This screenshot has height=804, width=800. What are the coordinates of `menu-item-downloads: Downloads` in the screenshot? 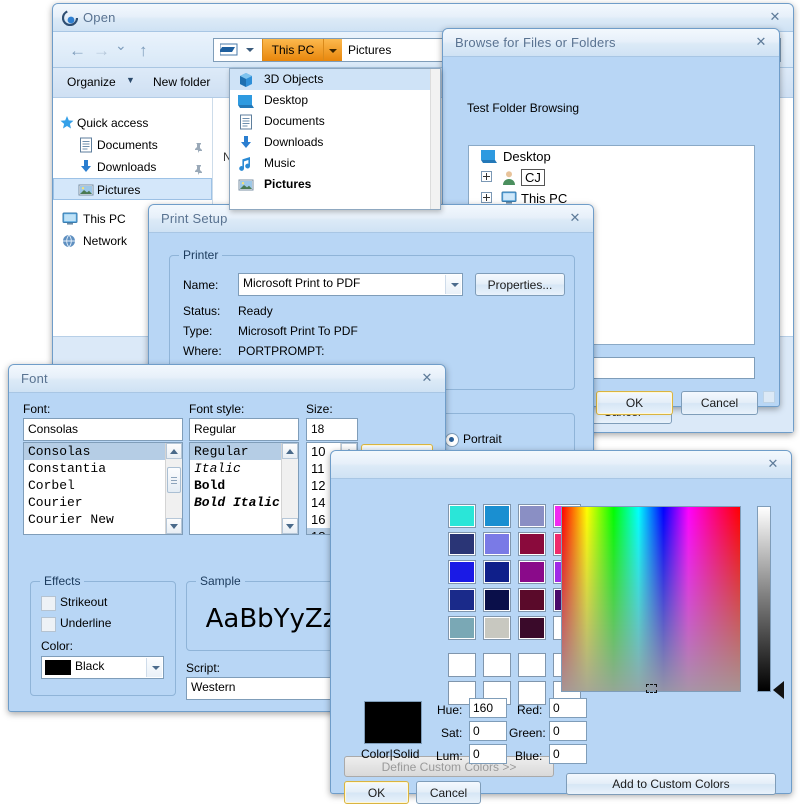 It's located at (330, 142).